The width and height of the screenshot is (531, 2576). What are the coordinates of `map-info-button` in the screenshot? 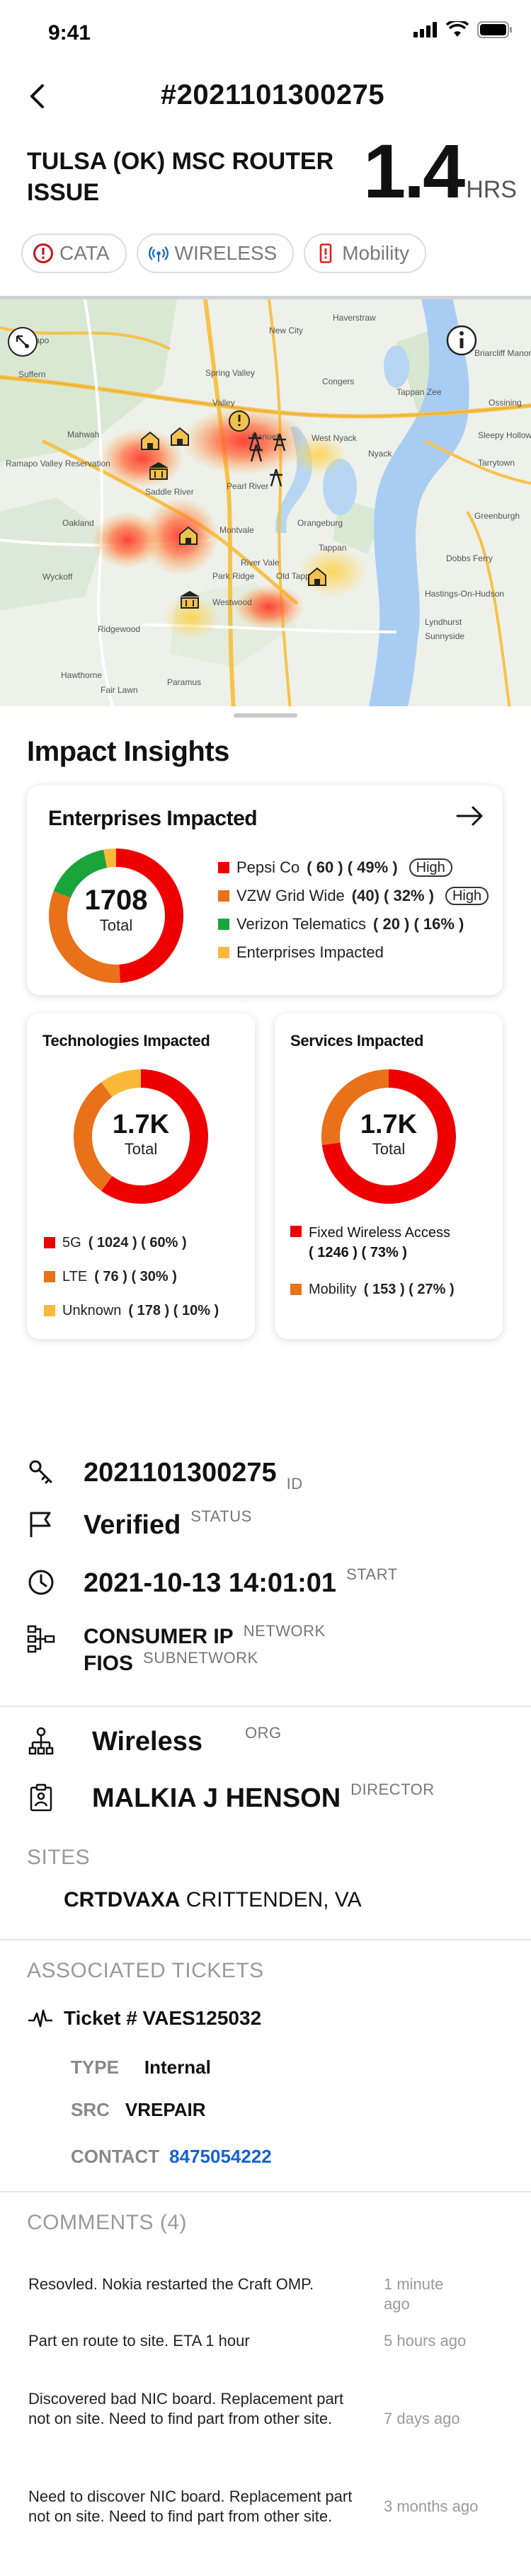 It's located at (461, 341).